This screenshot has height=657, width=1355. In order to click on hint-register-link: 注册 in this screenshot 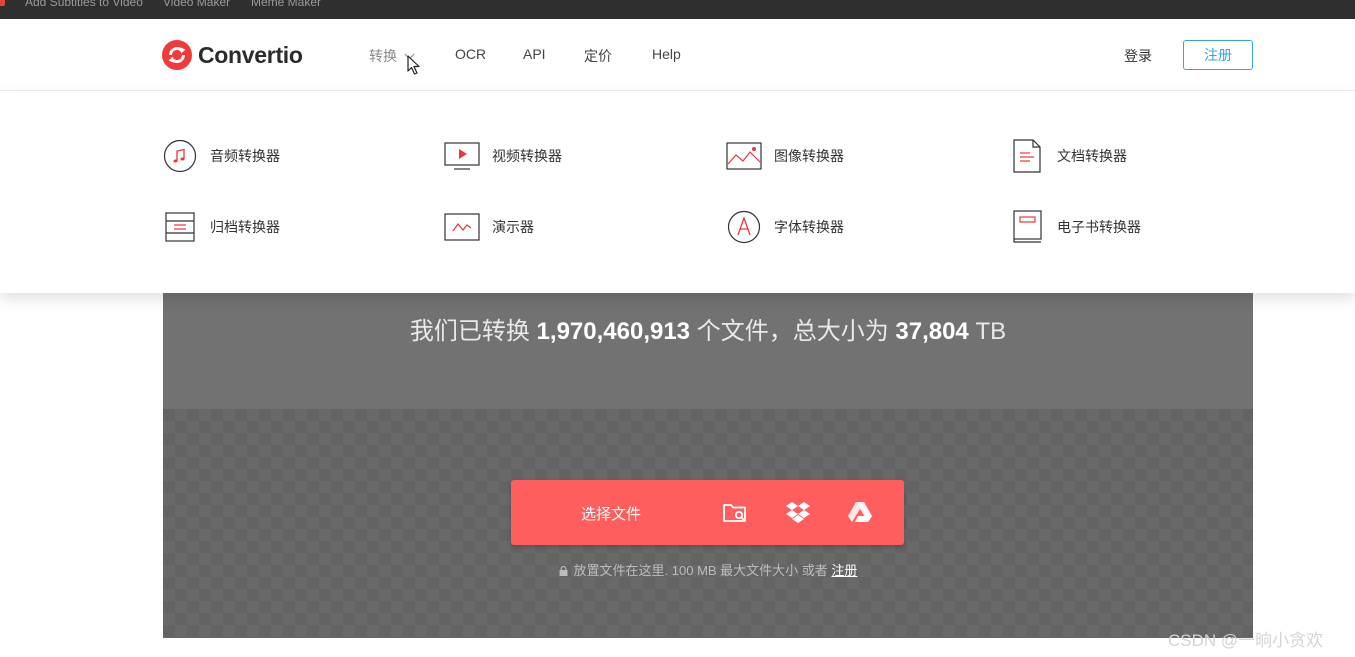, I will do `click(844, 570)`.